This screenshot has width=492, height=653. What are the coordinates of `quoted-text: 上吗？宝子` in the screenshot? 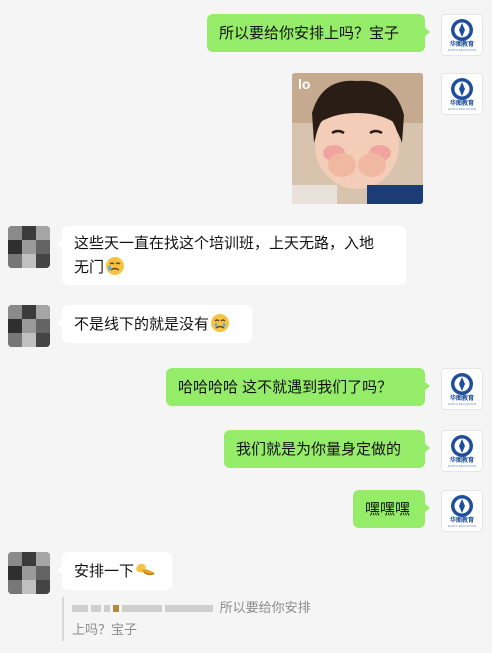 It's located at (105, 629).